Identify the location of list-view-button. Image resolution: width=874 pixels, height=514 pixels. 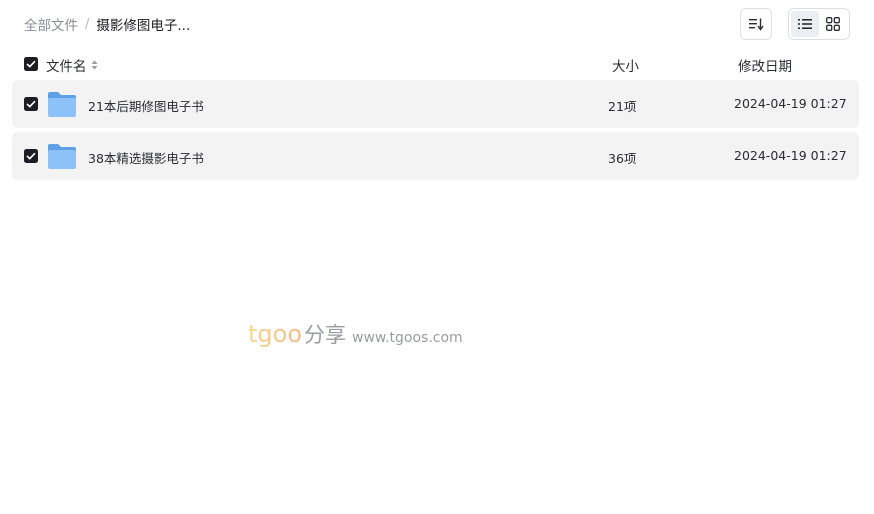
(805, 24).